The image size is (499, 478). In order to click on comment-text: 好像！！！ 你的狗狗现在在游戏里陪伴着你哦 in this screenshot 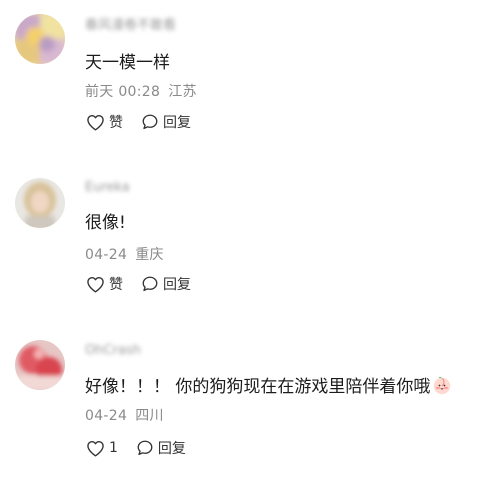, I will do `click(268, 386)`.